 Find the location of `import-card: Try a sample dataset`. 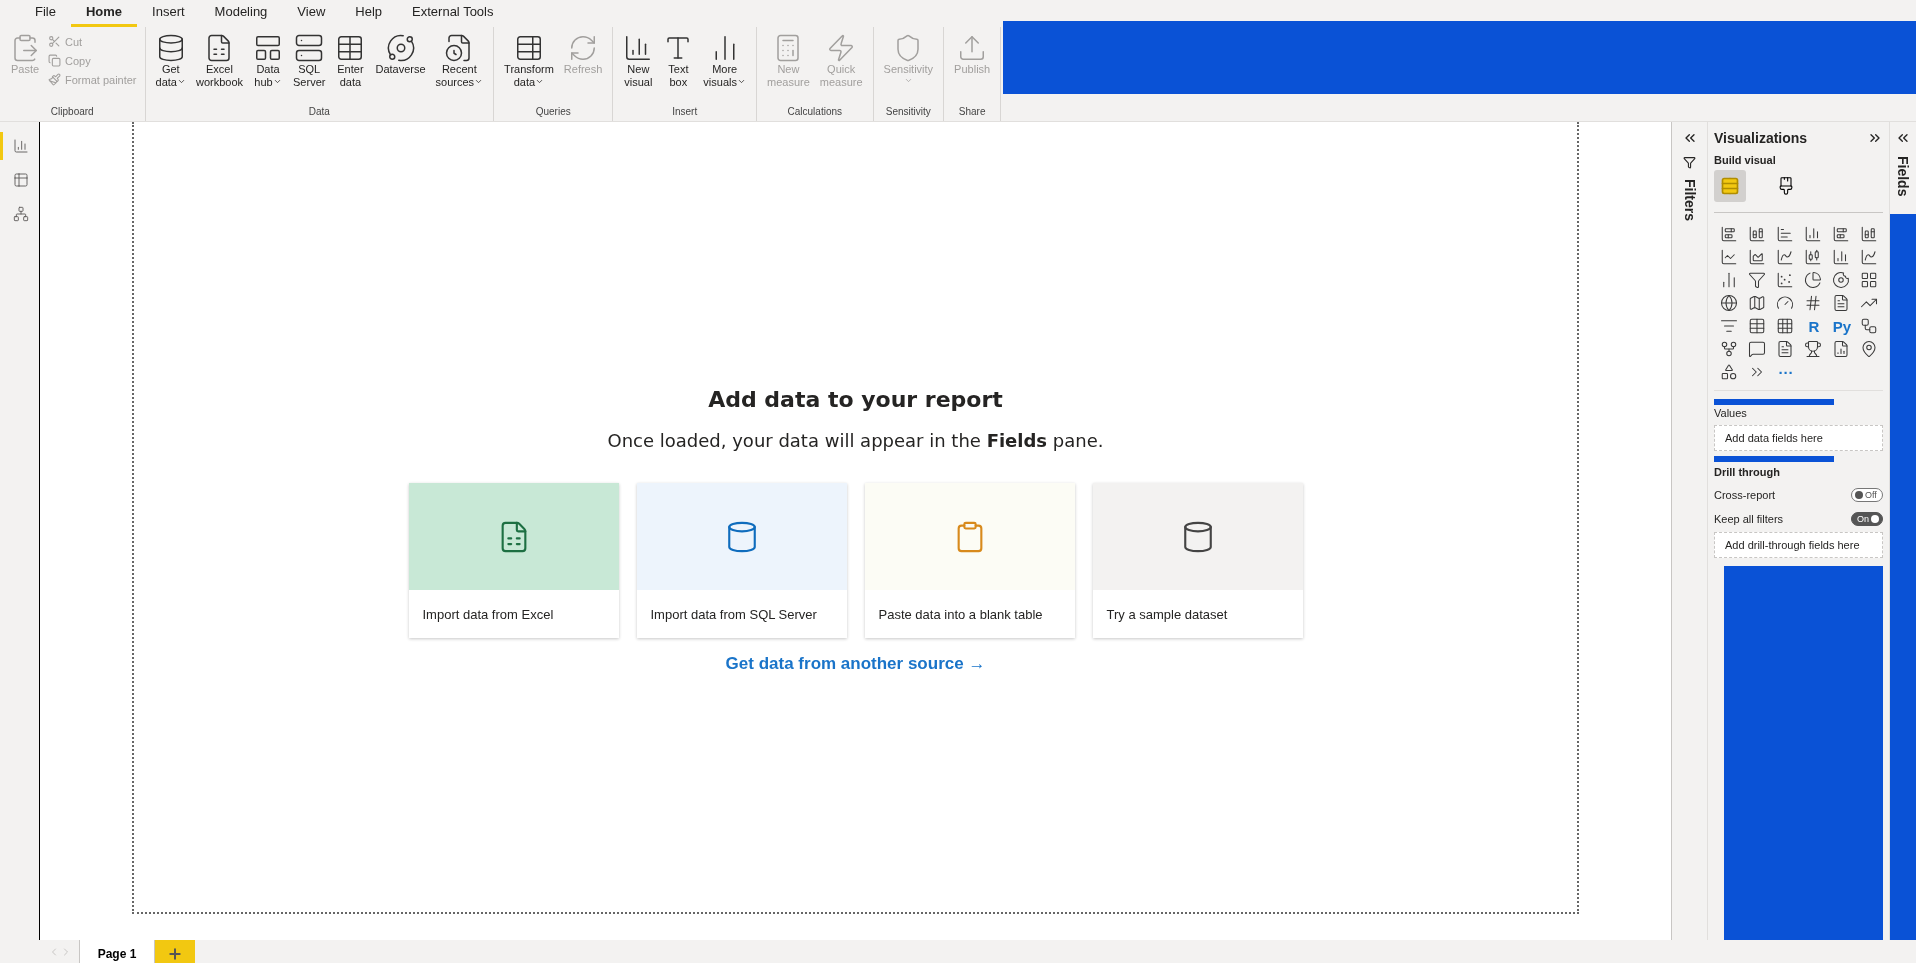

import-card: Try a sample dataset is located at coordinates (1197, 560).